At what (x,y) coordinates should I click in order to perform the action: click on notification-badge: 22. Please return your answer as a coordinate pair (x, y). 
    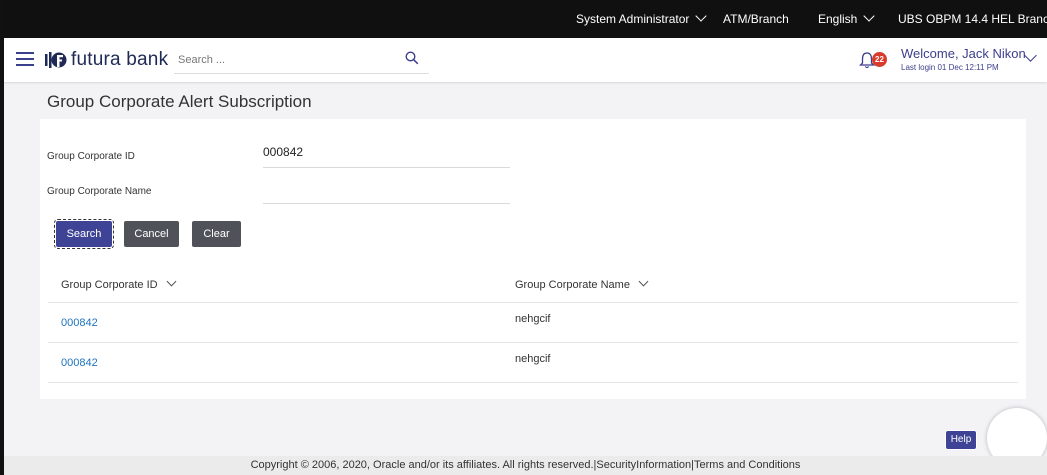
    Looking at the image, I should click on (879, 59).